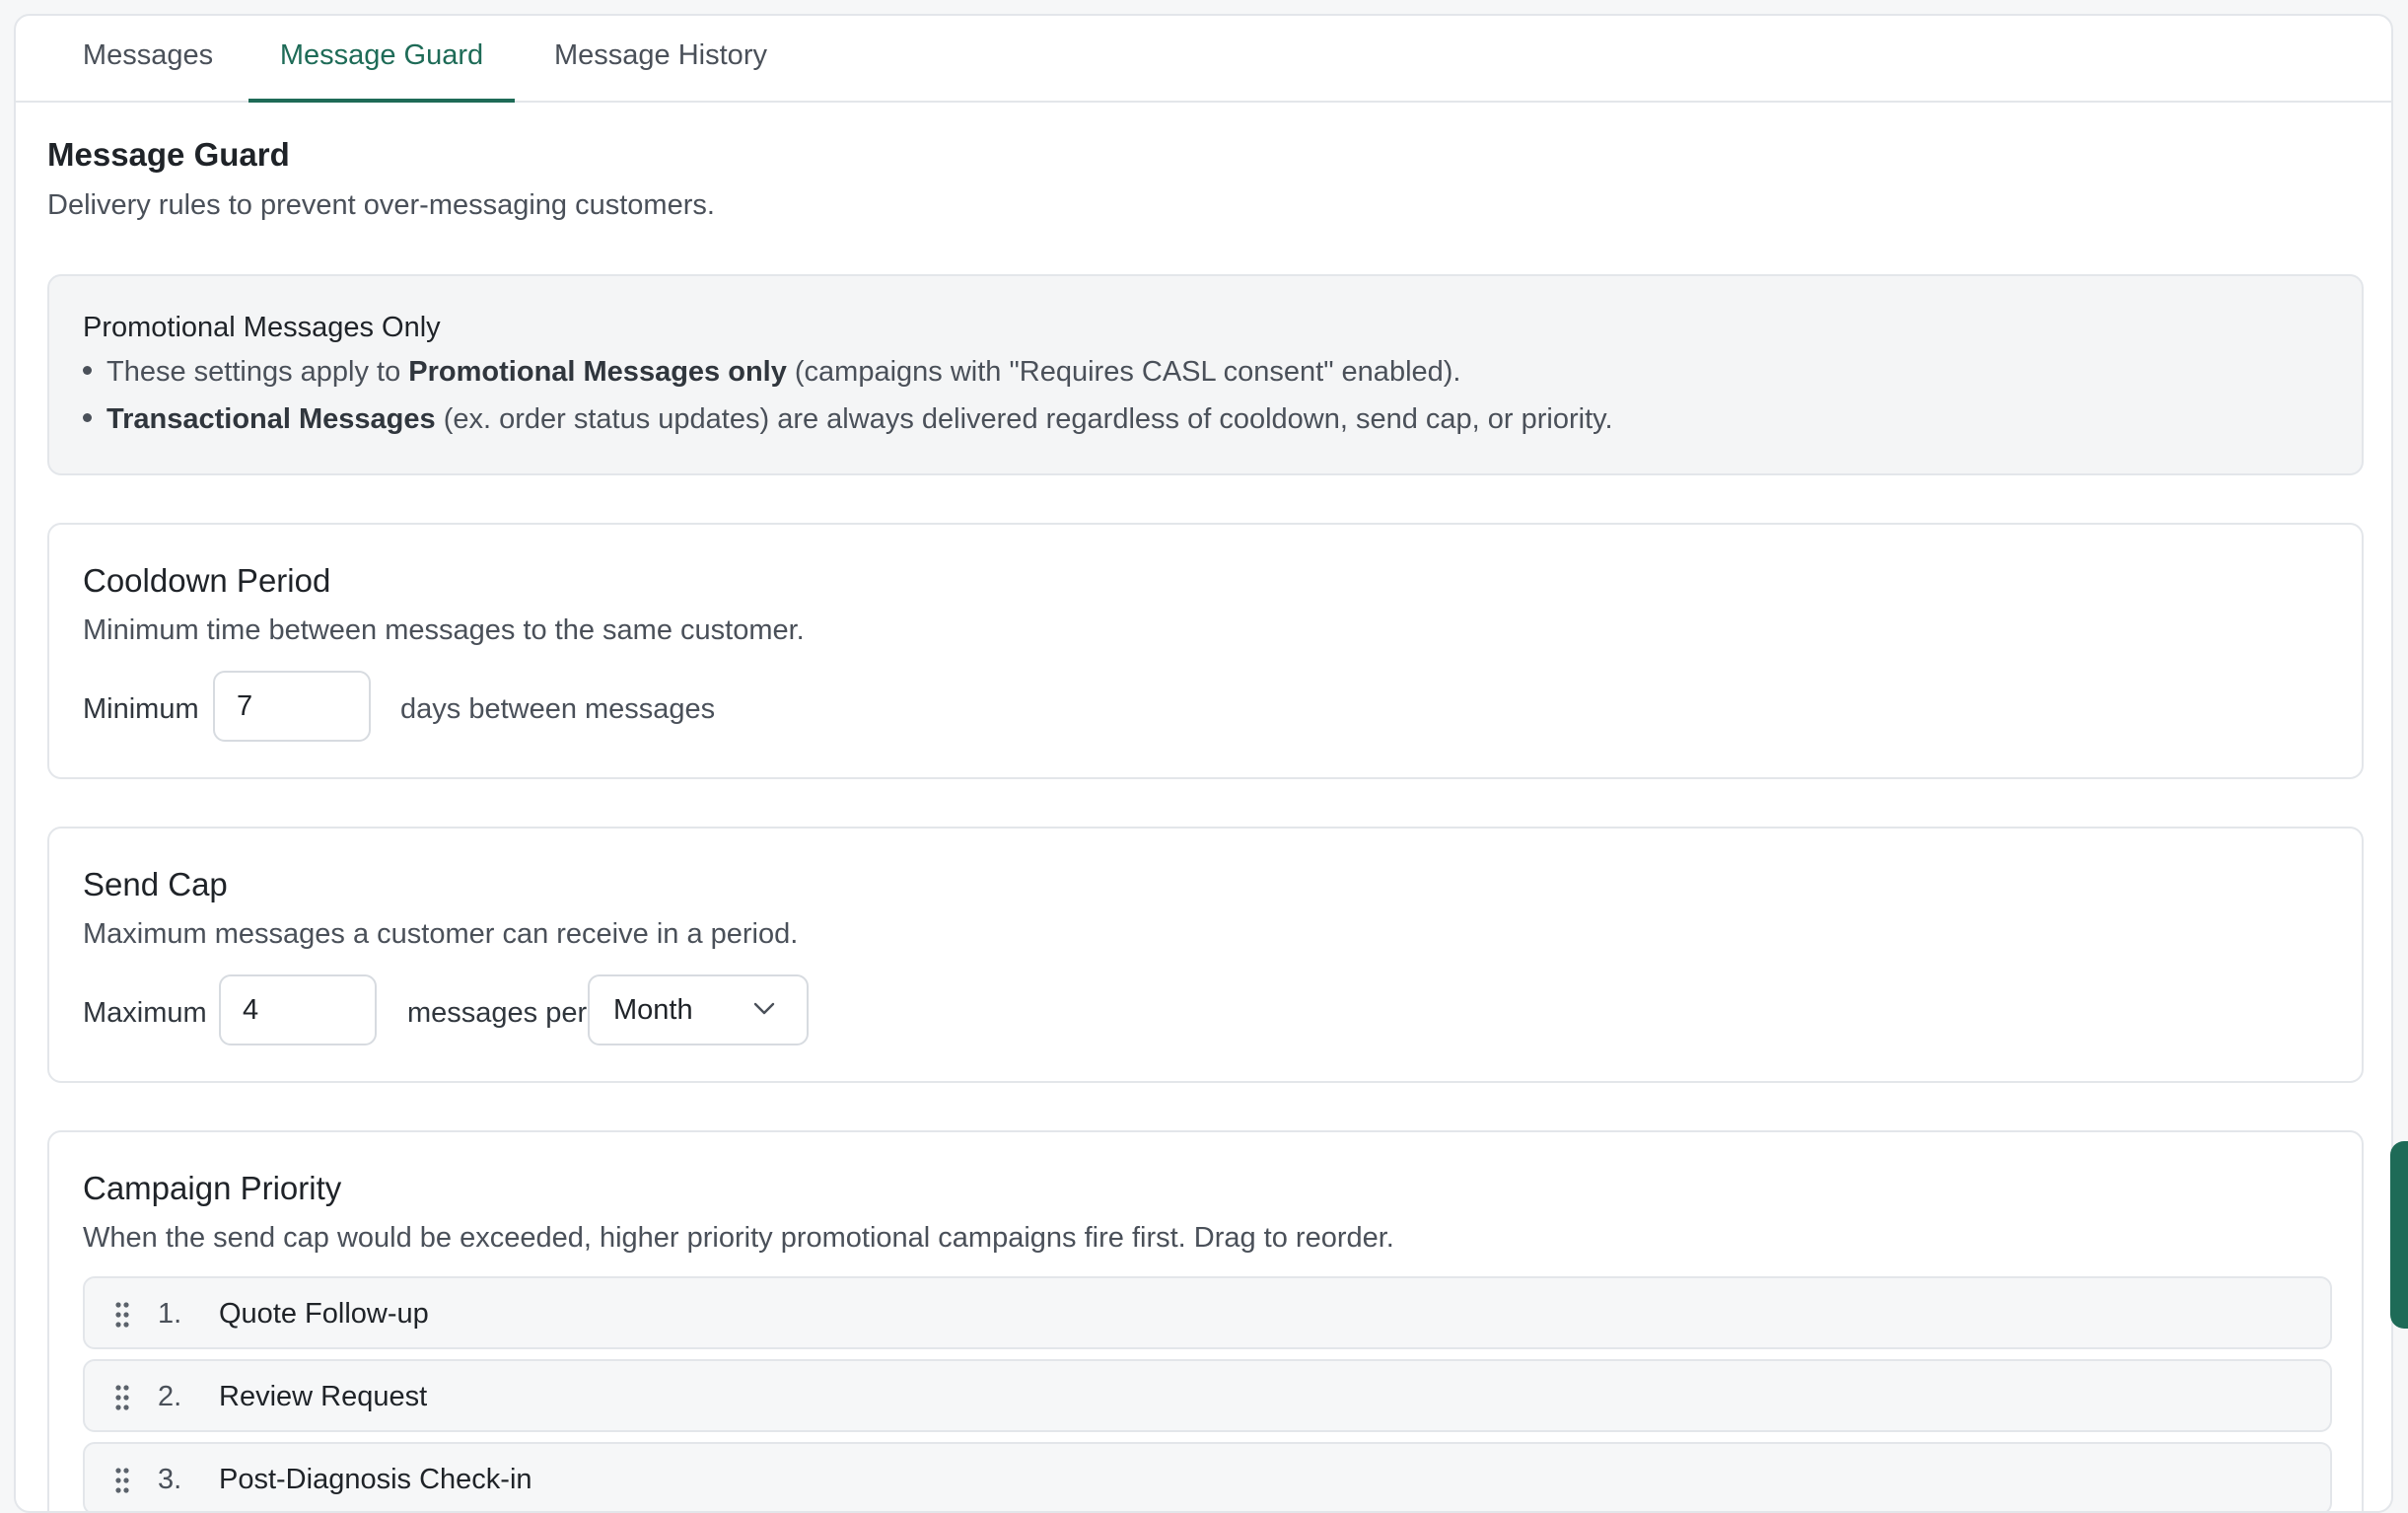  What do you see at coordinates (148, 58) in the screenshot?
I see `tab-messages: Messages` at bounding box center [148, 58].